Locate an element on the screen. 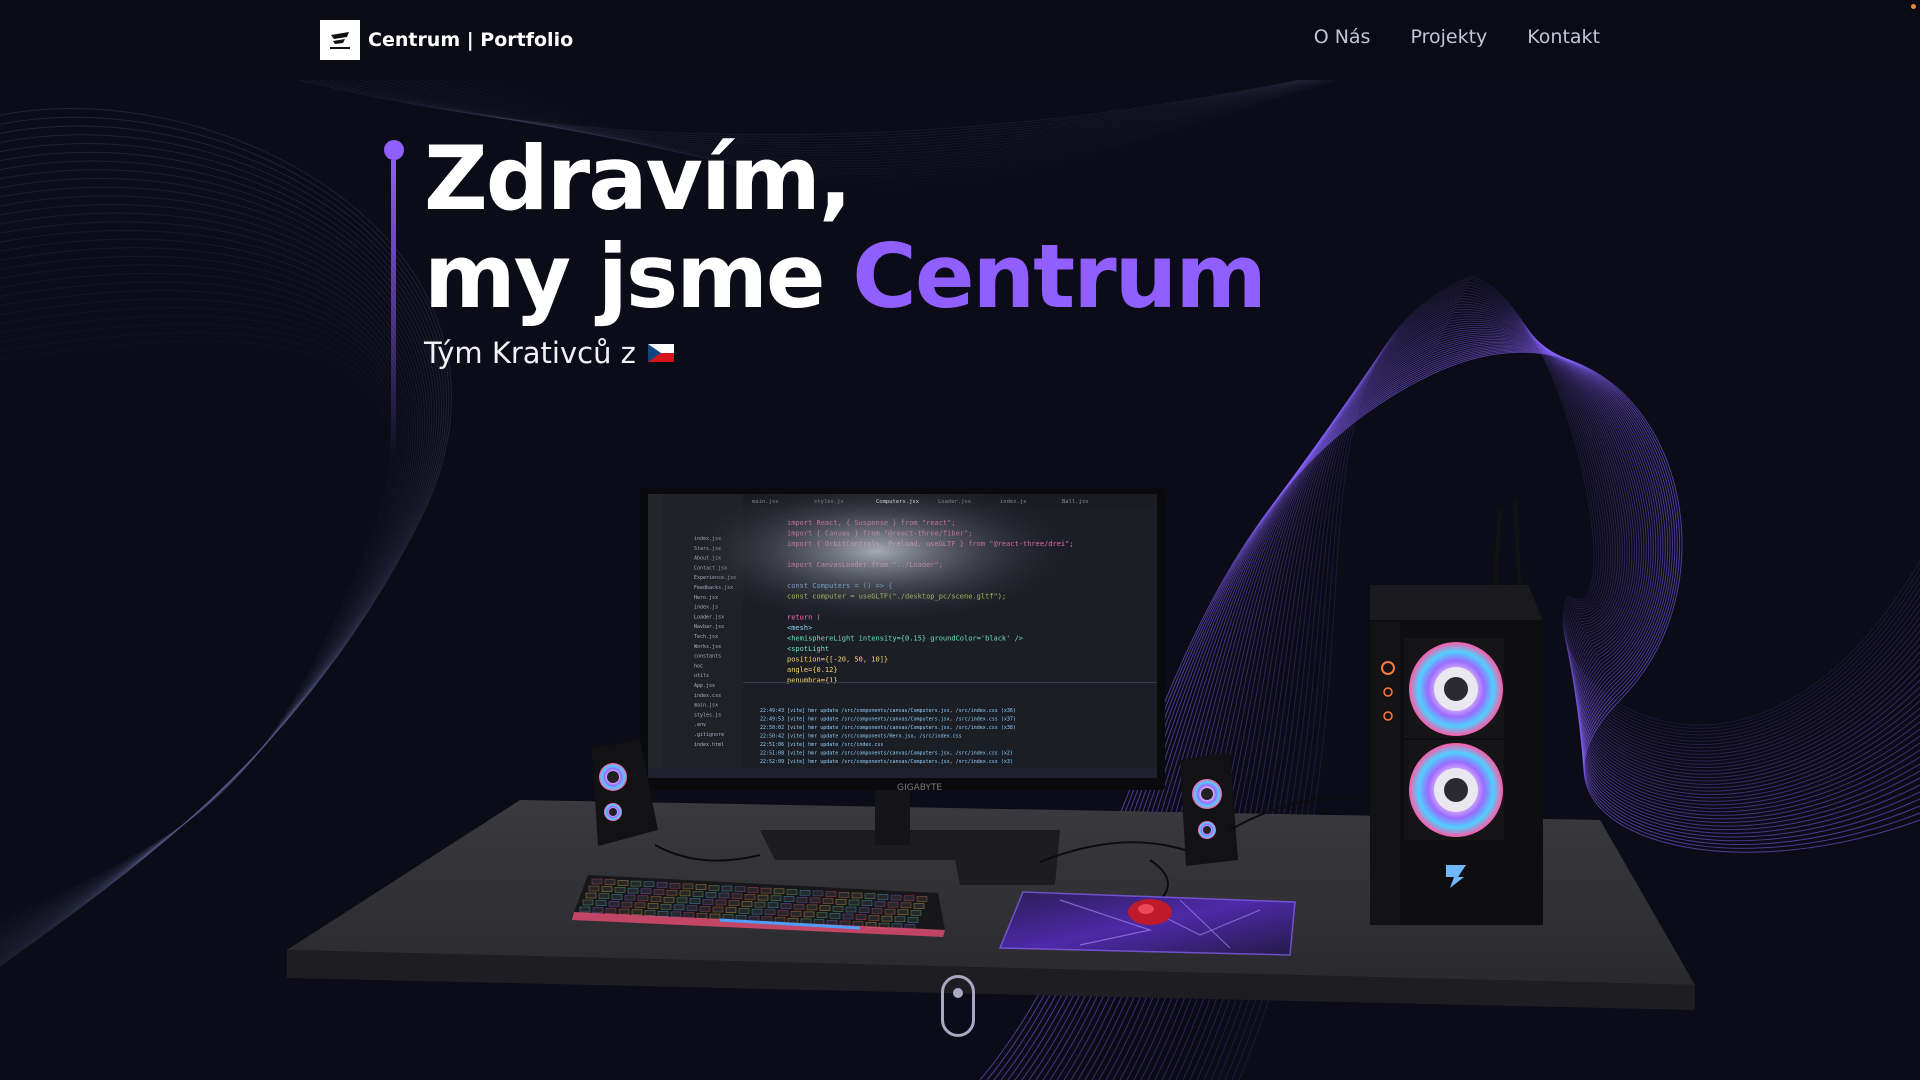  explorer-file: index.css is located at coordinates (707, 696).